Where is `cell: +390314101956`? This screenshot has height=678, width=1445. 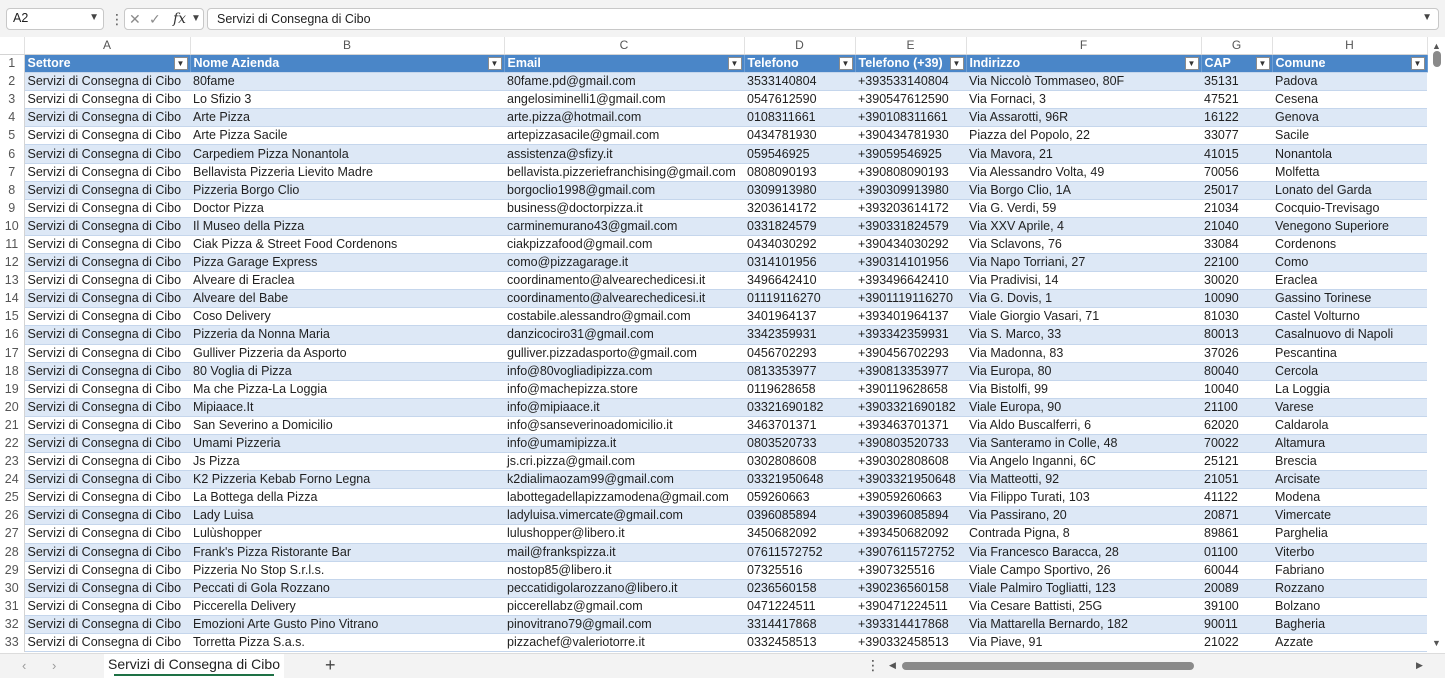
cell: +390314101956 is located at coordinates (910, 263).